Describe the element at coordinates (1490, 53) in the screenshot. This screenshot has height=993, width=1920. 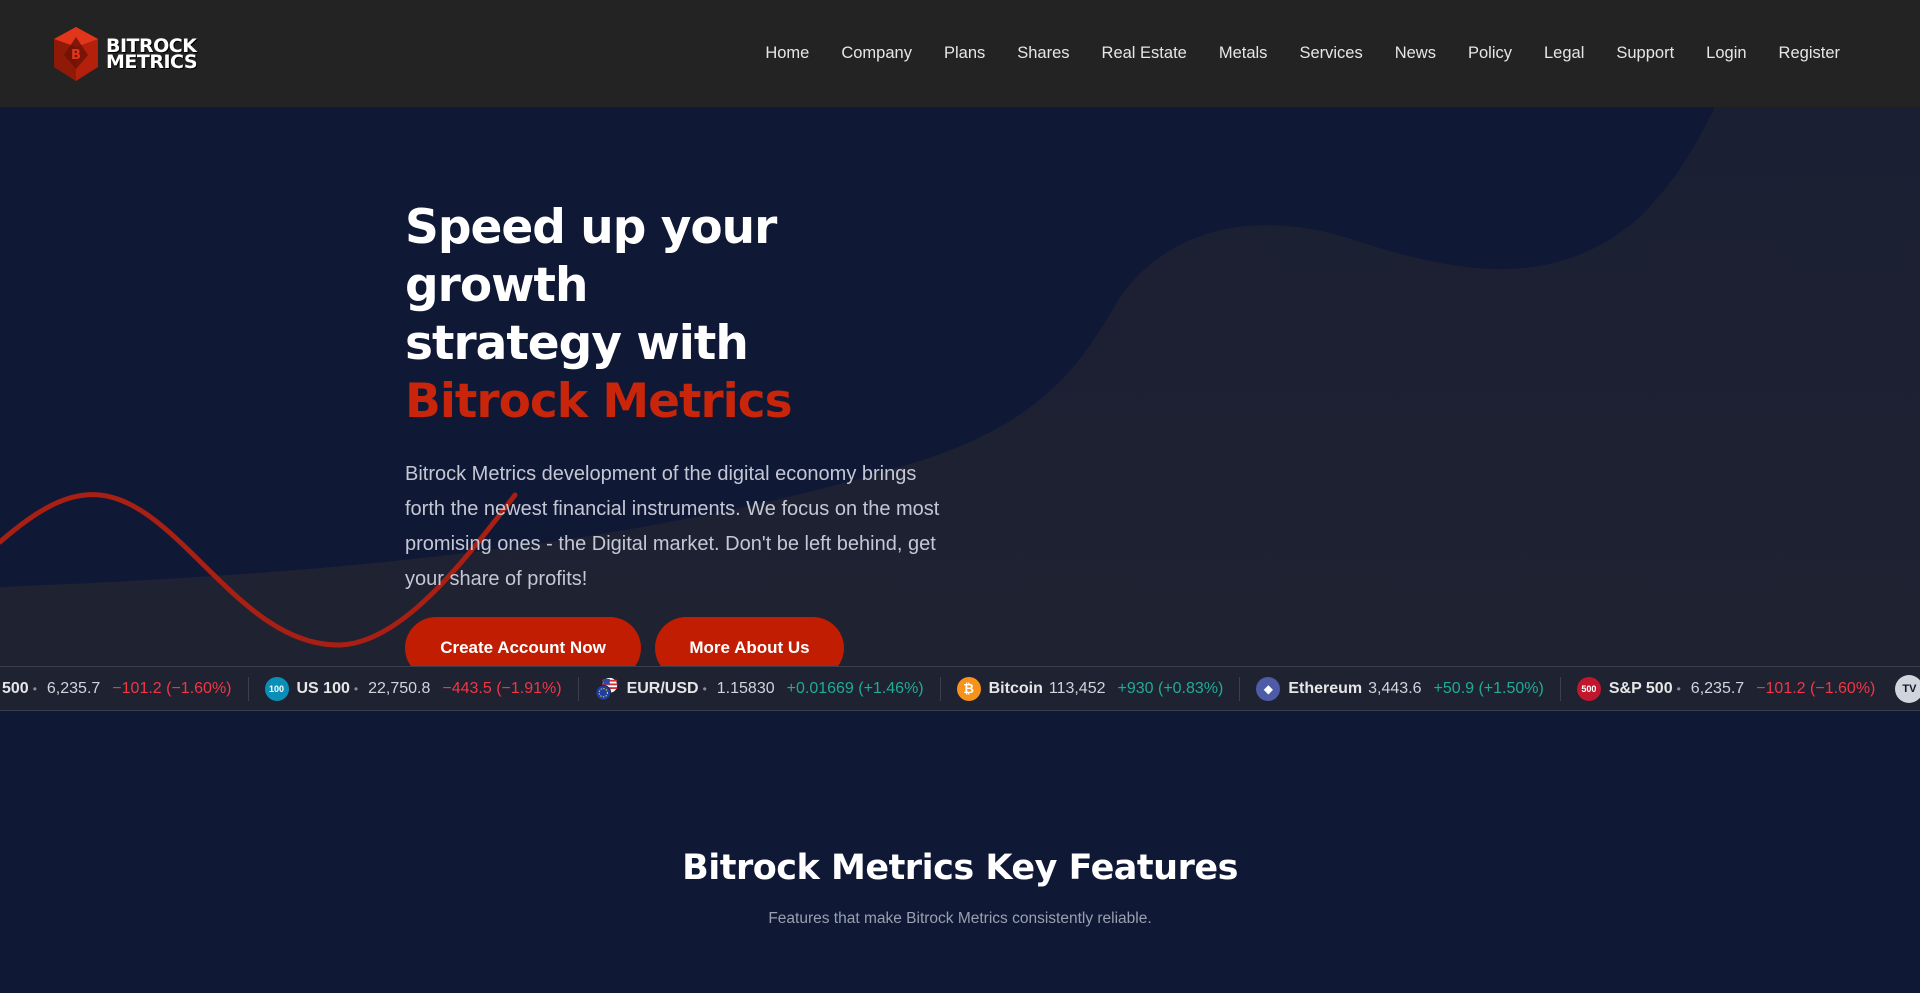
I see `nav-policy: Policy` at that location.